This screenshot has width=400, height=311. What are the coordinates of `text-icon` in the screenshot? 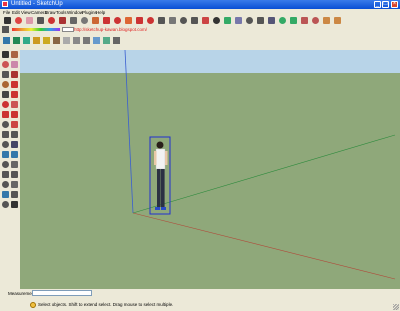 It's located at (194, 20).